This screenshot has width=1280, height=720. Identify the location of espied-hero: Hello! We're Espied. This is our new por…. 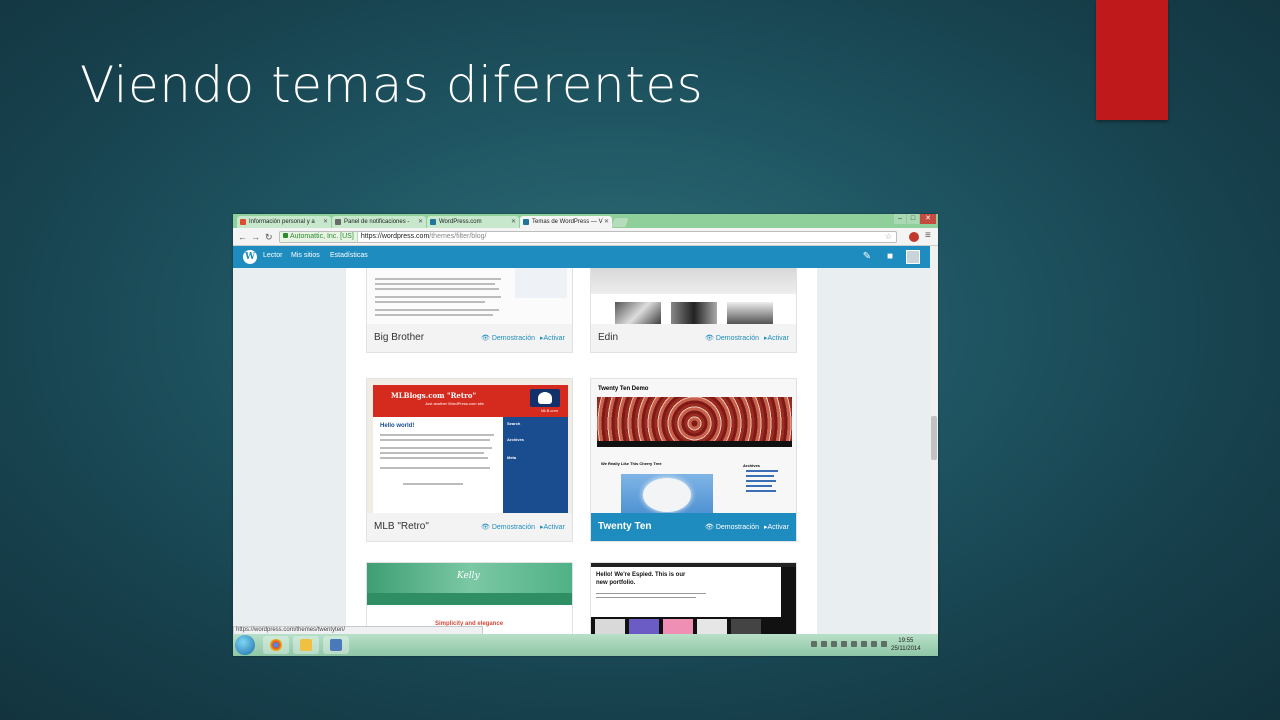
(686, 592).